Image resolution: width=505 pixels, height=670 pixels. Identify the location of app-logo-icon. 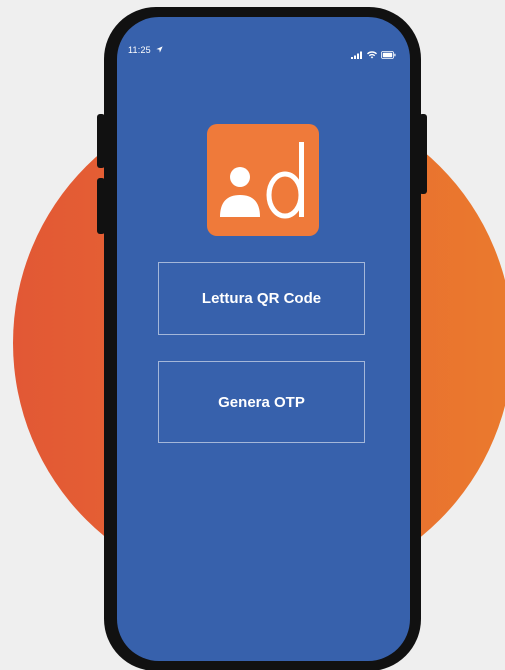
(263, 180).